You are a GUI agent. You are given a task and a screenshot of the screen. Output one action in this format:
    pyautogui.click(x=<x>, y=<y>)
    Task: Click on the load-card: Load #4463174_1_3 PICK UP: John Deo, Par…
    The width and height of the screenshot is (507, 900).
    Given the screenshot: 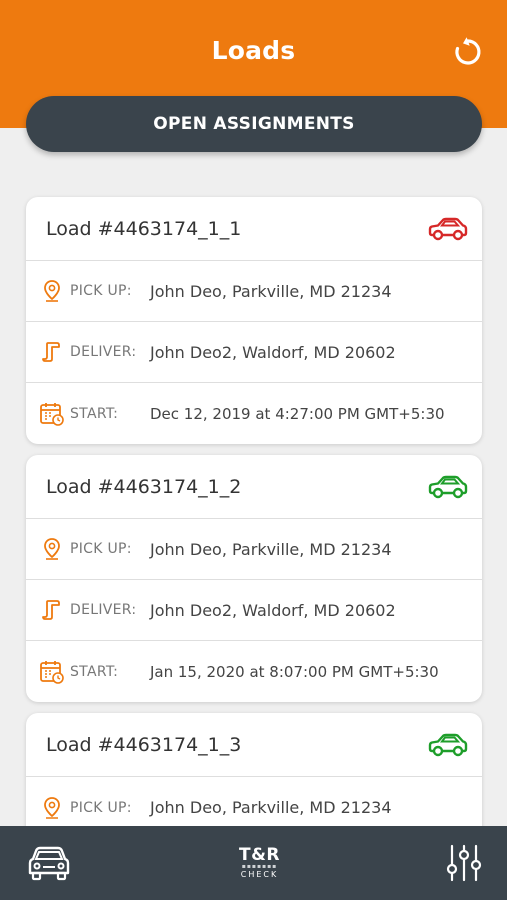 What is the action you would take?
    pyautogui.click(x=254, y=775)
    